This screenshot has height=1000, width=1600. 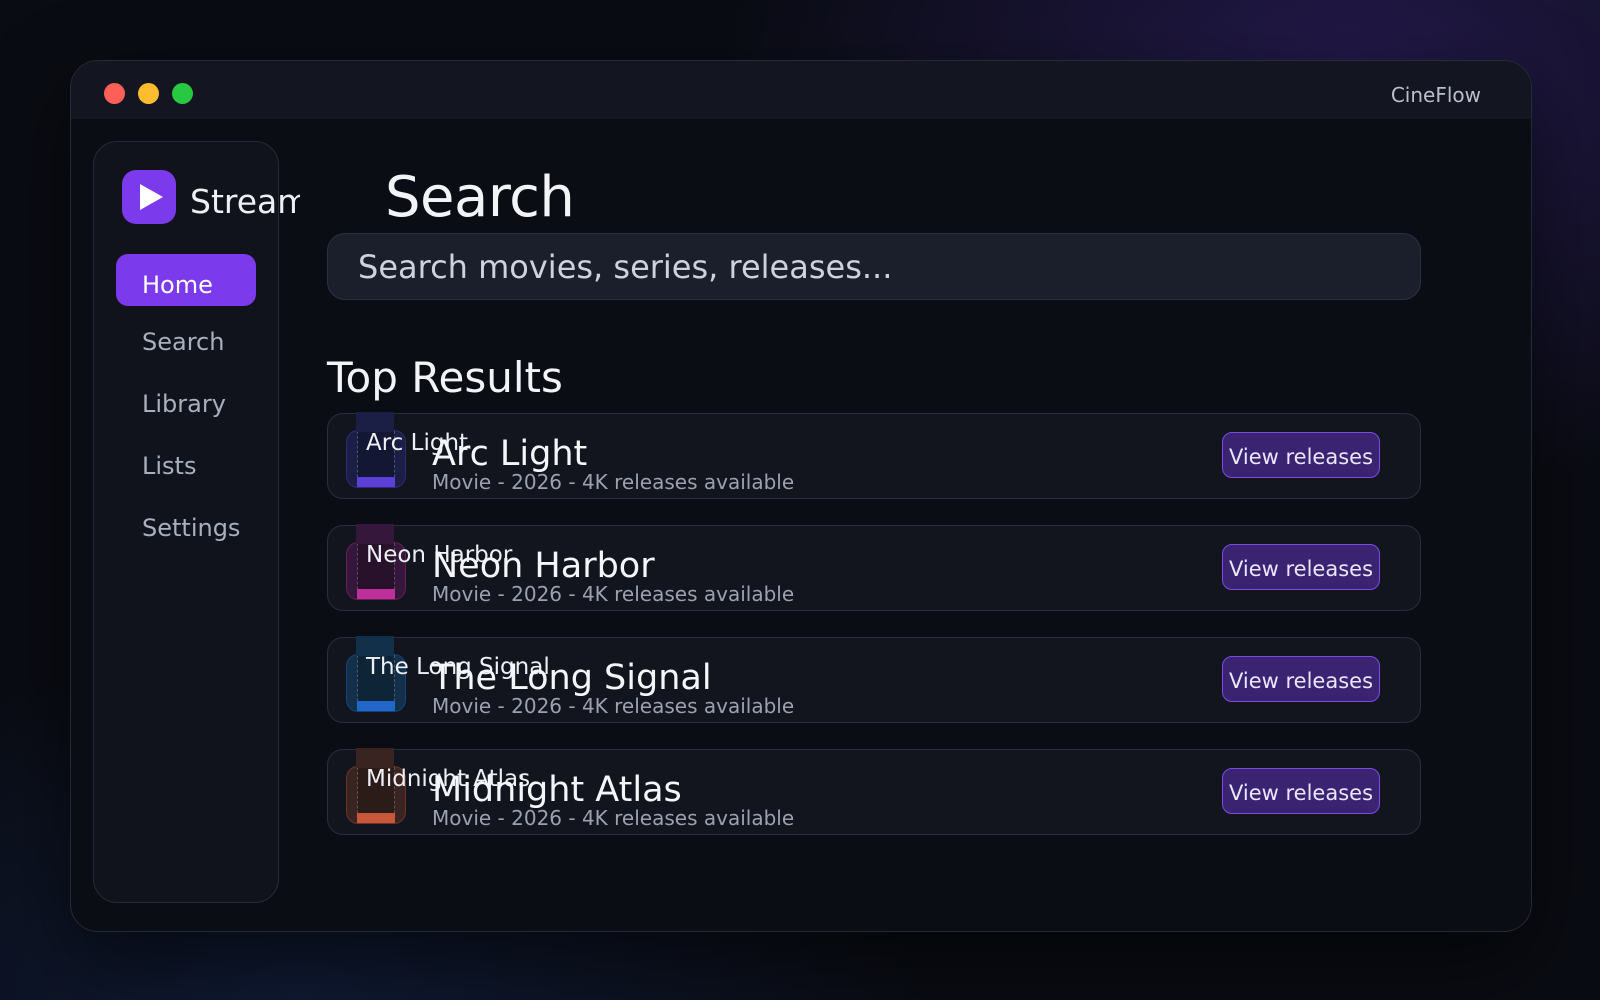 What do you see at coordinates (878, 267) in the screenshot?
I see `search-input` at bounding box center [878, 267].